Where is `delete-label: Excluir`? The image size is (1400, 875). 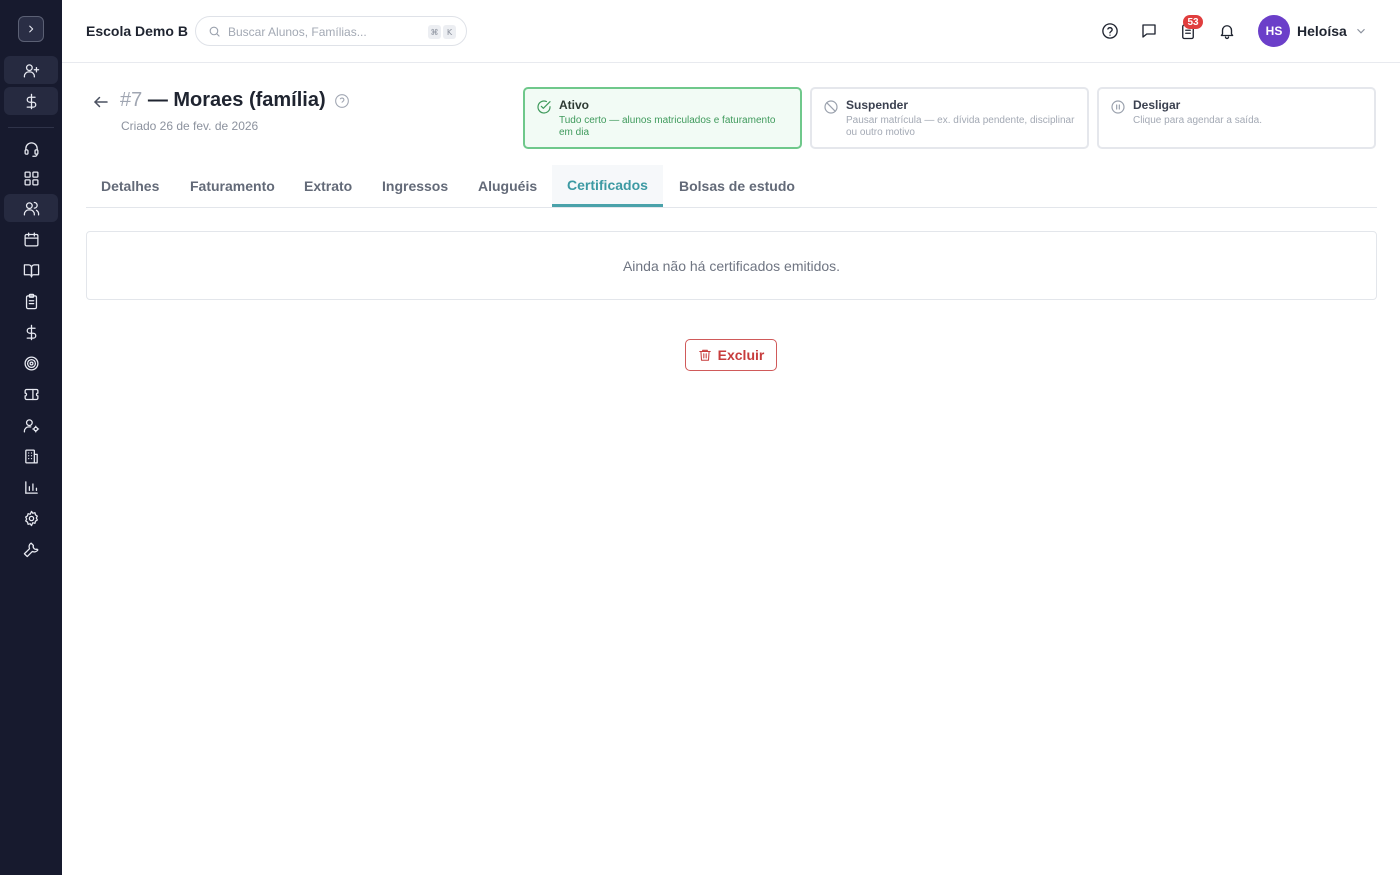
delete-label: Excluir is located at coordinates (741, 355).